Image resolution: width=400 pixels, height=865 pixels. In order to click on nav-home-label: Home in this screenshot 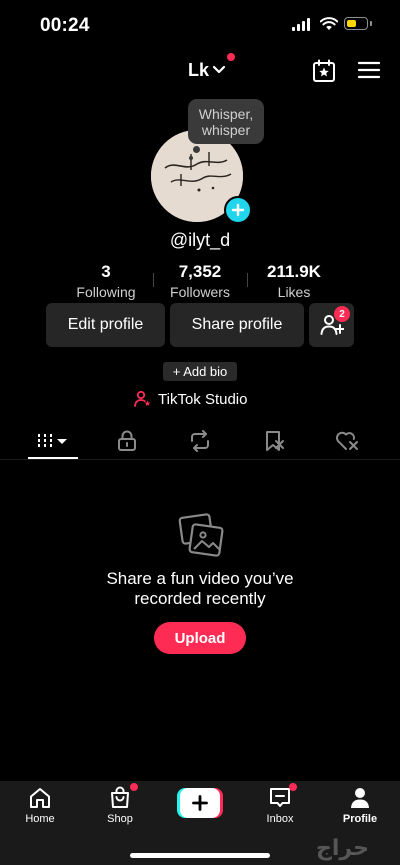, I will do `click(40, 819)`.